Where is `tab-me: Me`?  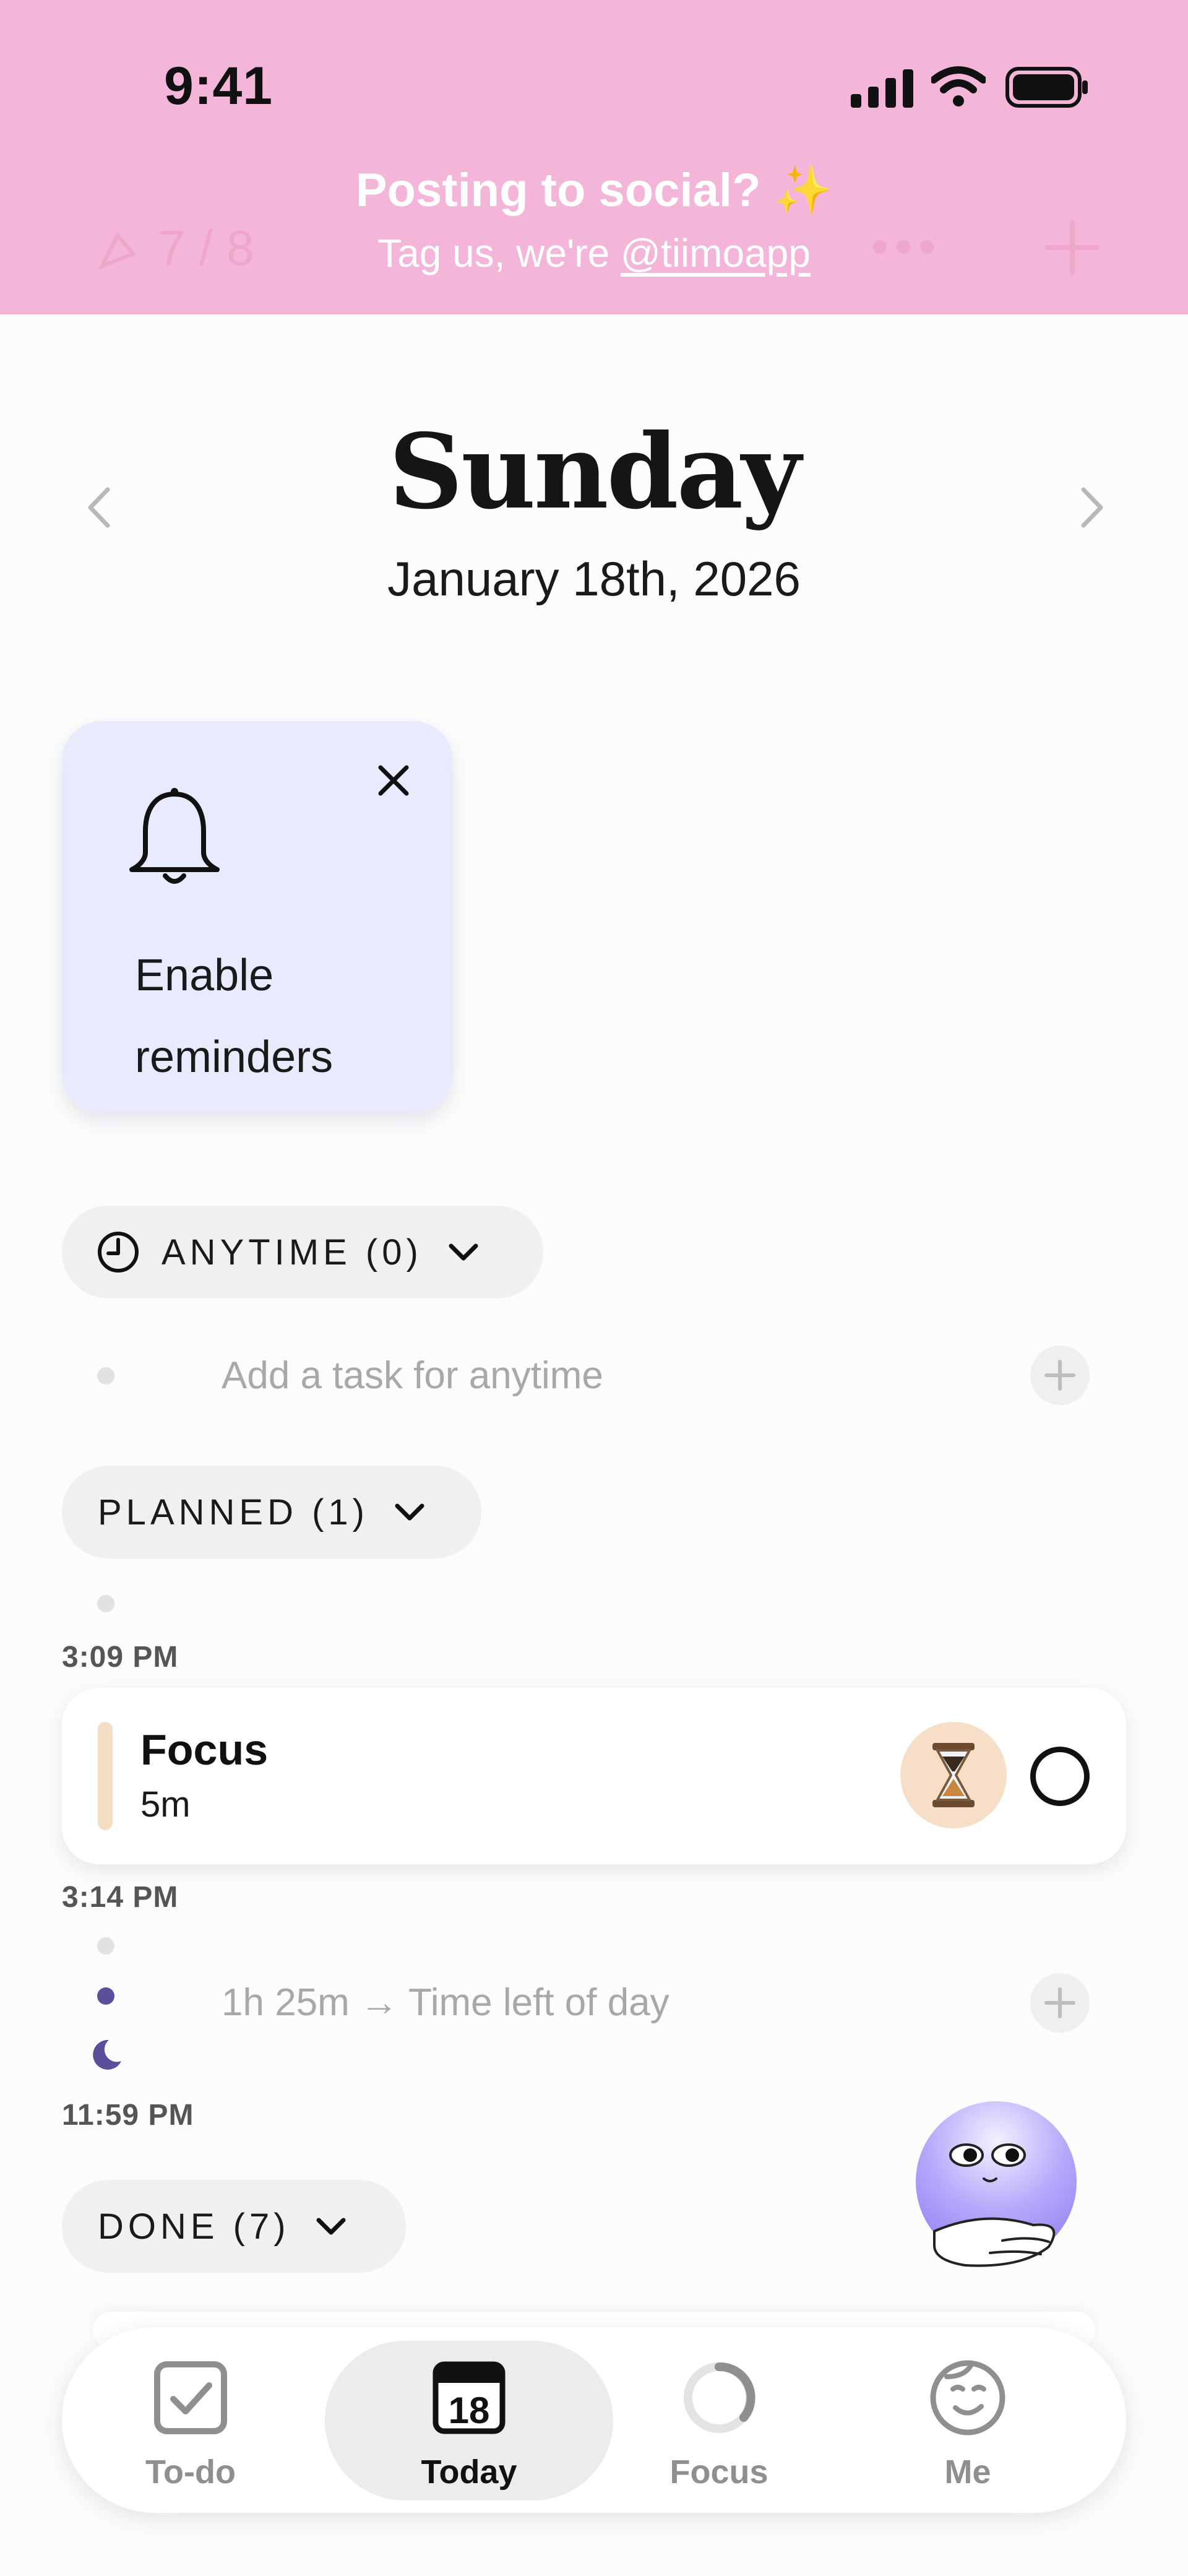
tab-me: Me is located at coordinates (968, 2420).